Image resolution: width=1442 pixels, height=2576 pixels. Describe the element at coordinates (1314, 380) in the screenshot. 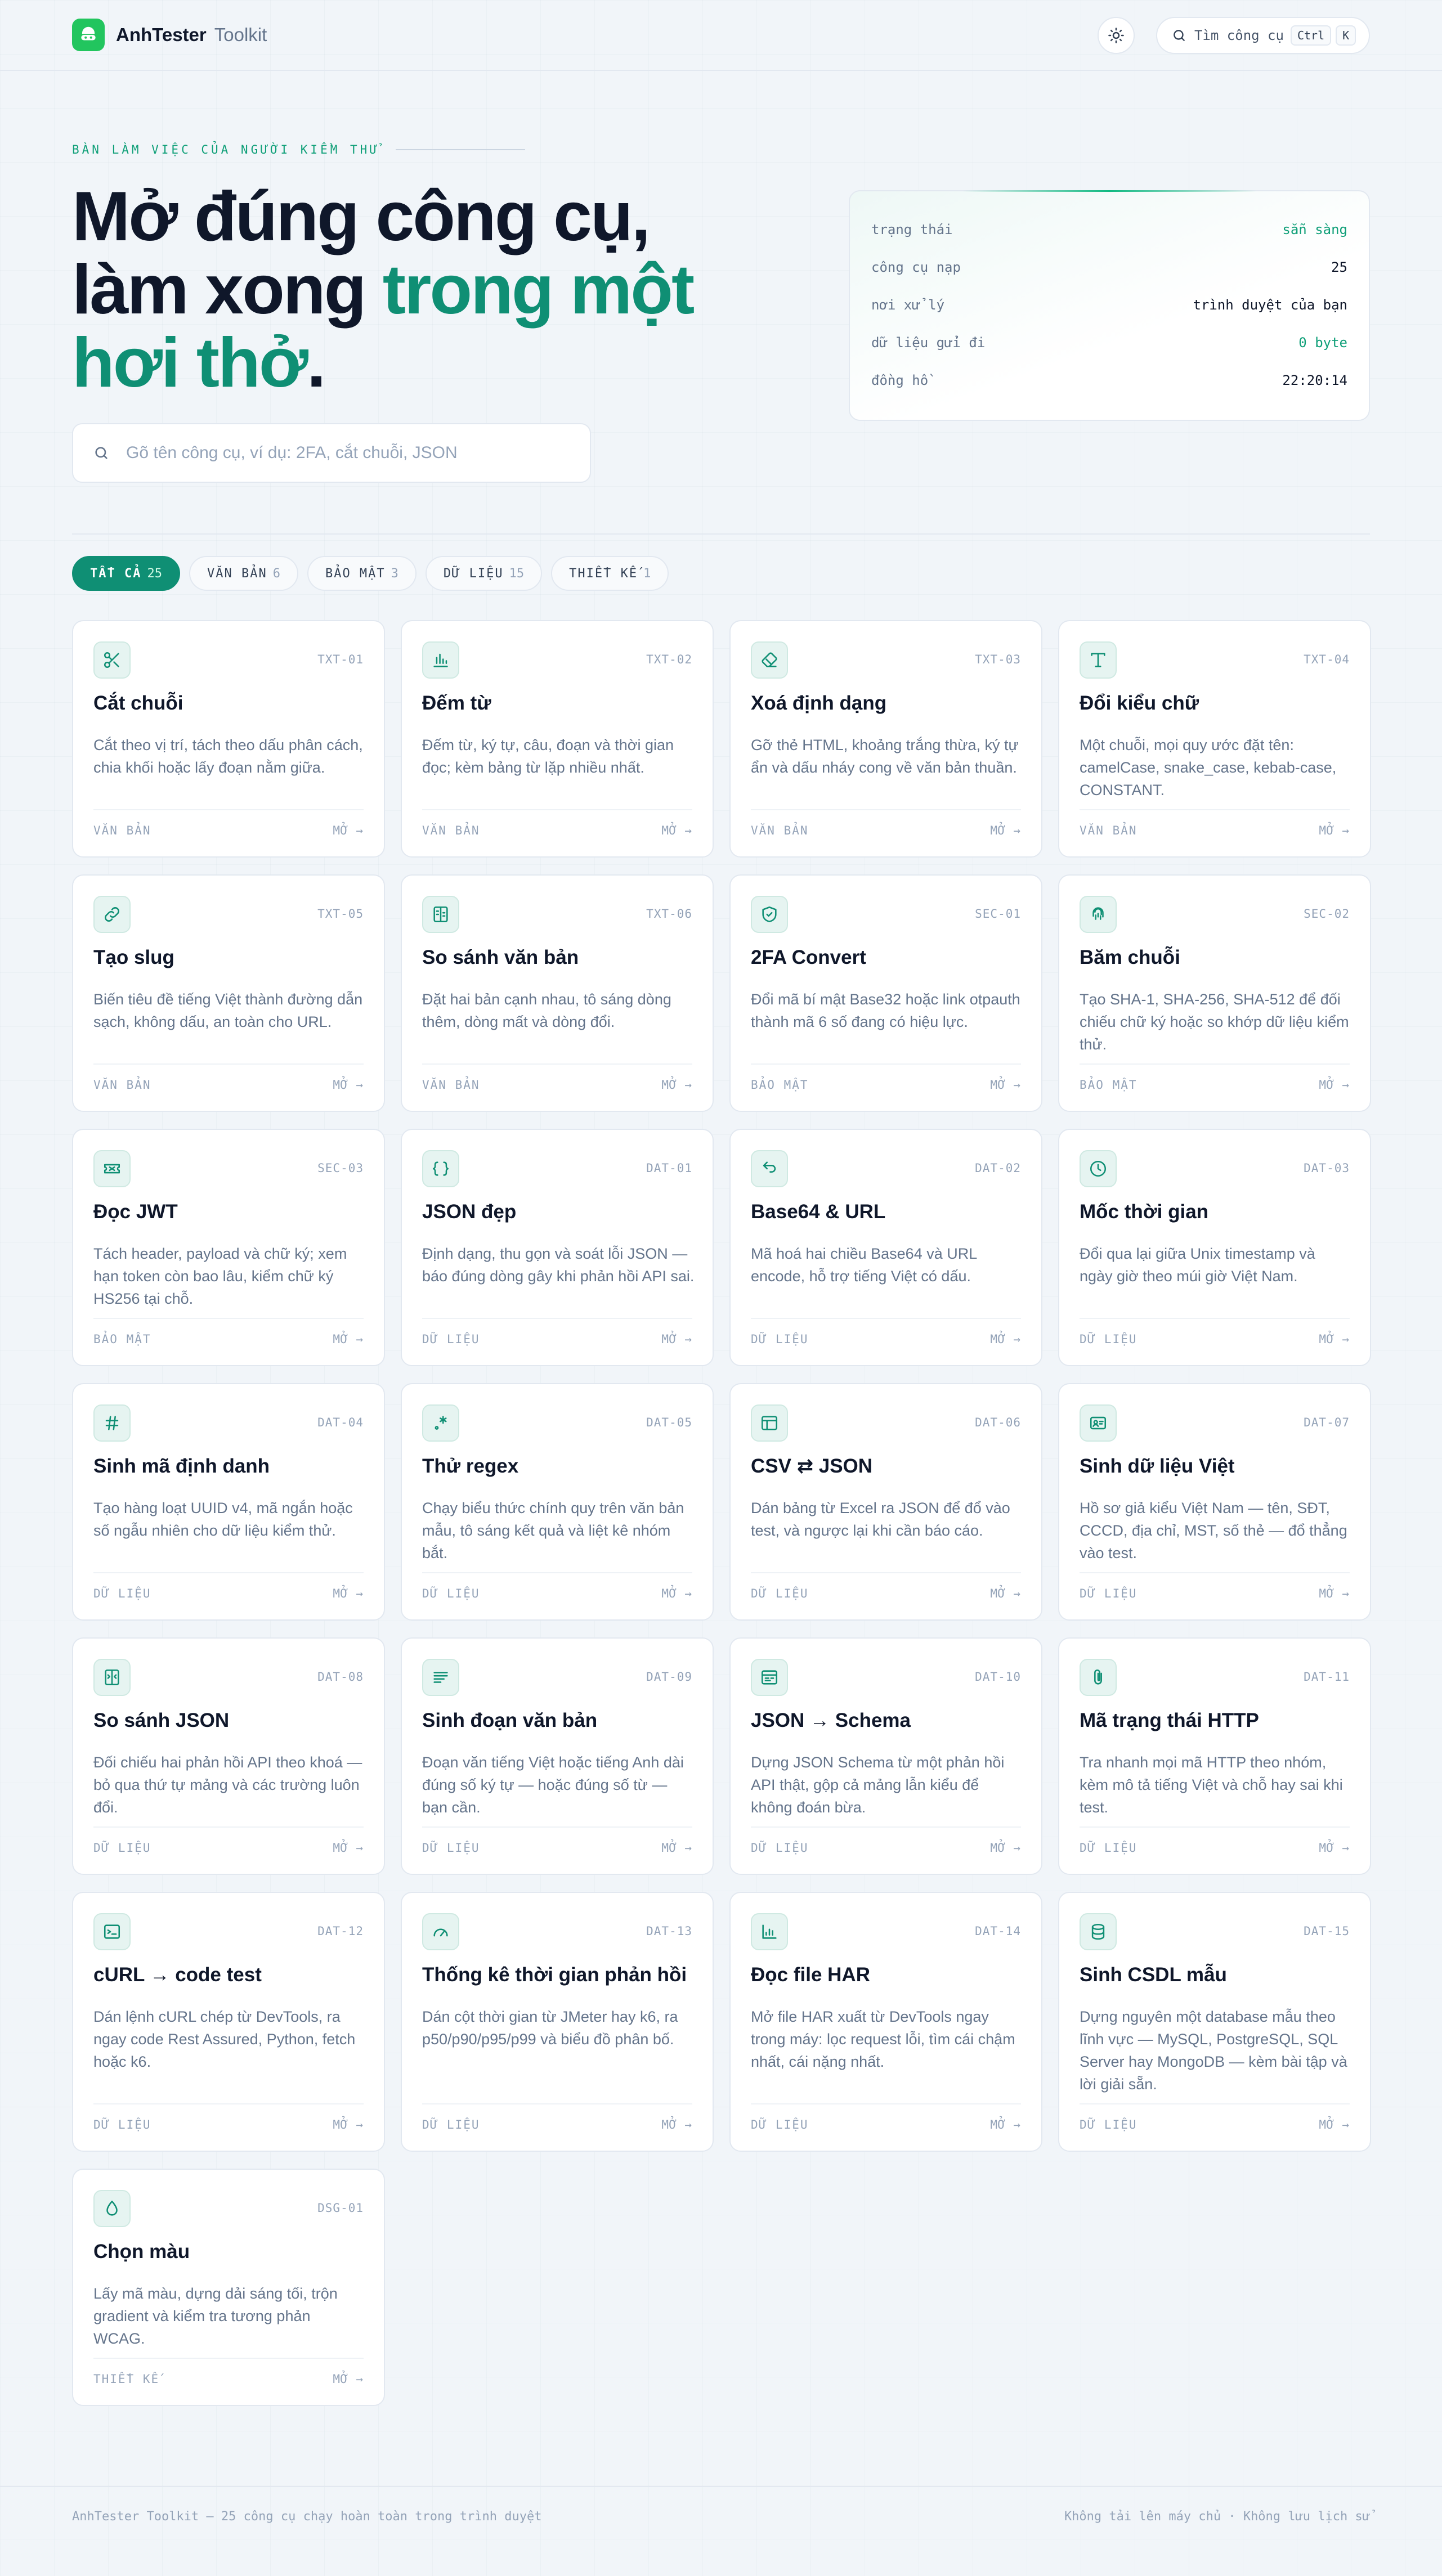

I see `status-value: 22:20:14` at that location.